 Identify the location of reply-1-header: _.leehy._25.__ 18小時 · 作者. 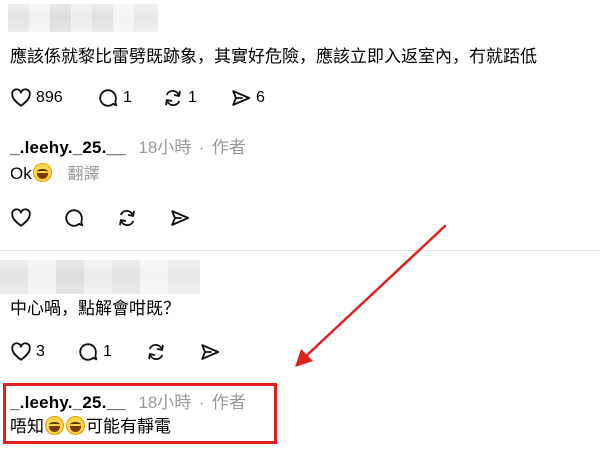
(128, 145).